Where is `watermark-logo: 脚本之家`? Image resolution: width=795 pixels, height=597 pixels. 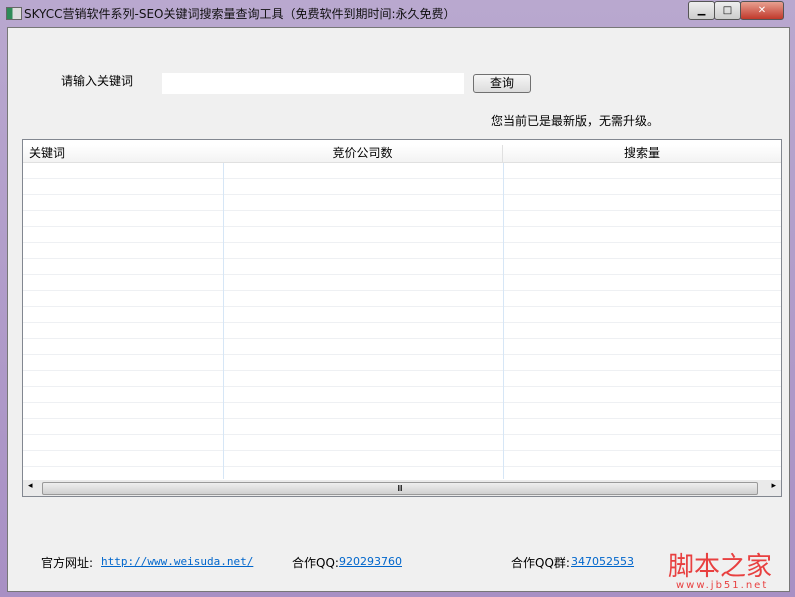
watermark-logo: 脚本之家 is located at coordinates (720, 567).